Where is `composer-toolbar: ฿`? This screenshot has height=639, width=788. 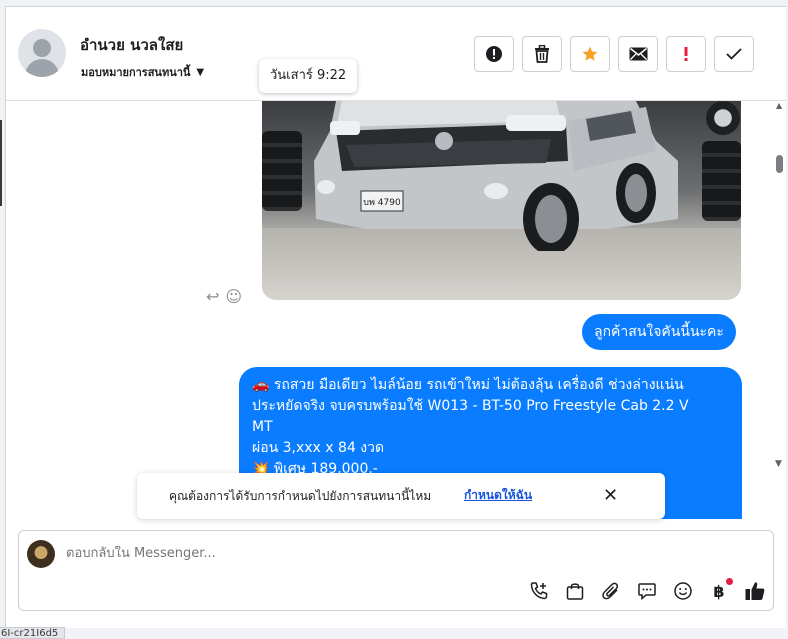 composer-toolbar: ฿ is located at coordinates (647, 590).